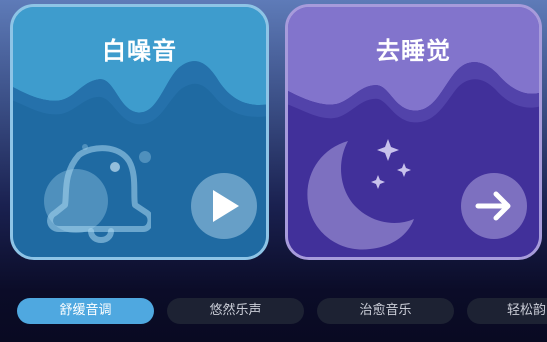 This screenshot has width=547, height=342. Describe the element at coordinates (413, 51) in the screenshot. I see `card-title: 去睡觉` at that location.